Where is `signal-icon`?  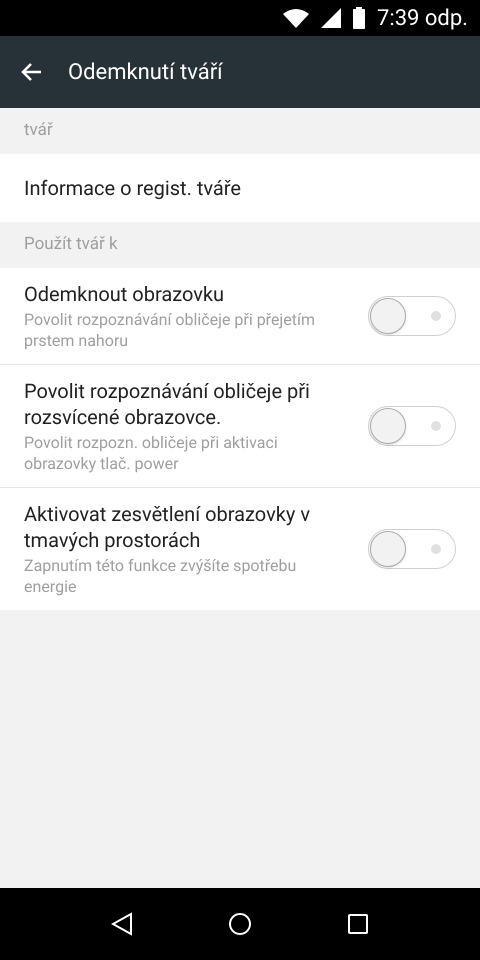
signal-icon is located at coordinates (331, 18).